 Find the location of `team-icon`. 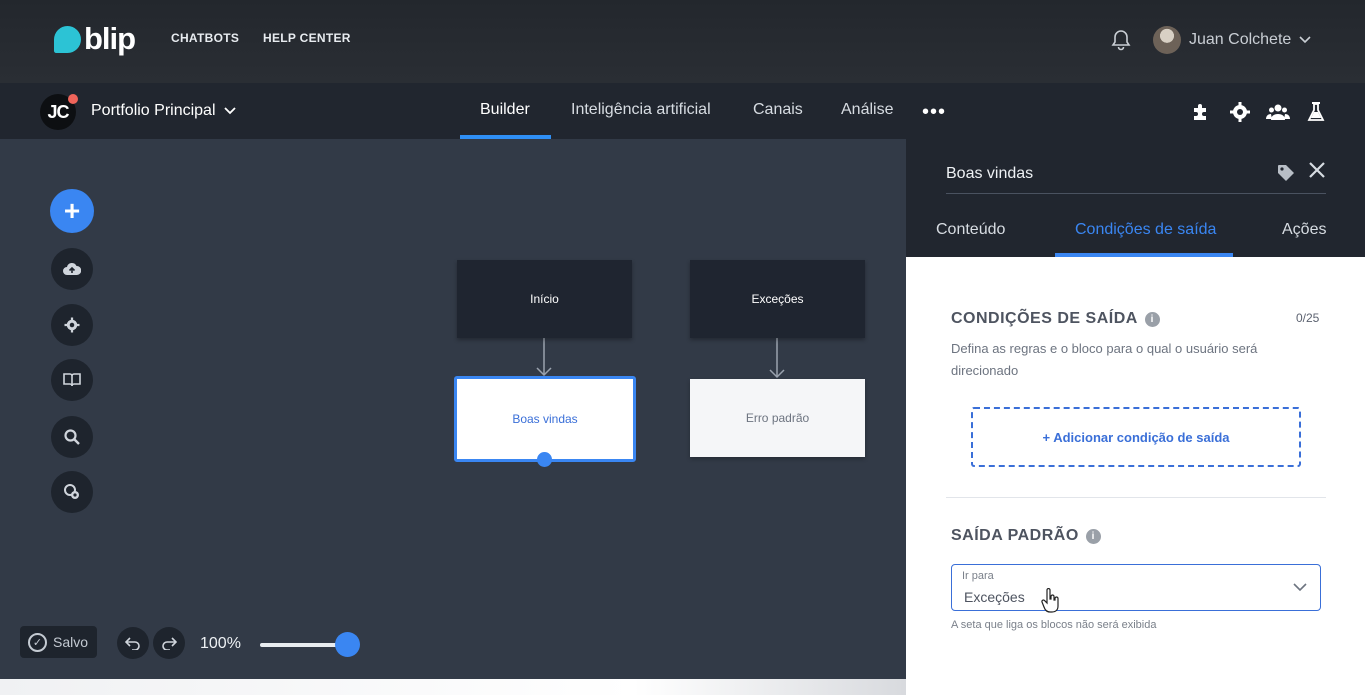

team-icon is located at coordinates (1278, 112).